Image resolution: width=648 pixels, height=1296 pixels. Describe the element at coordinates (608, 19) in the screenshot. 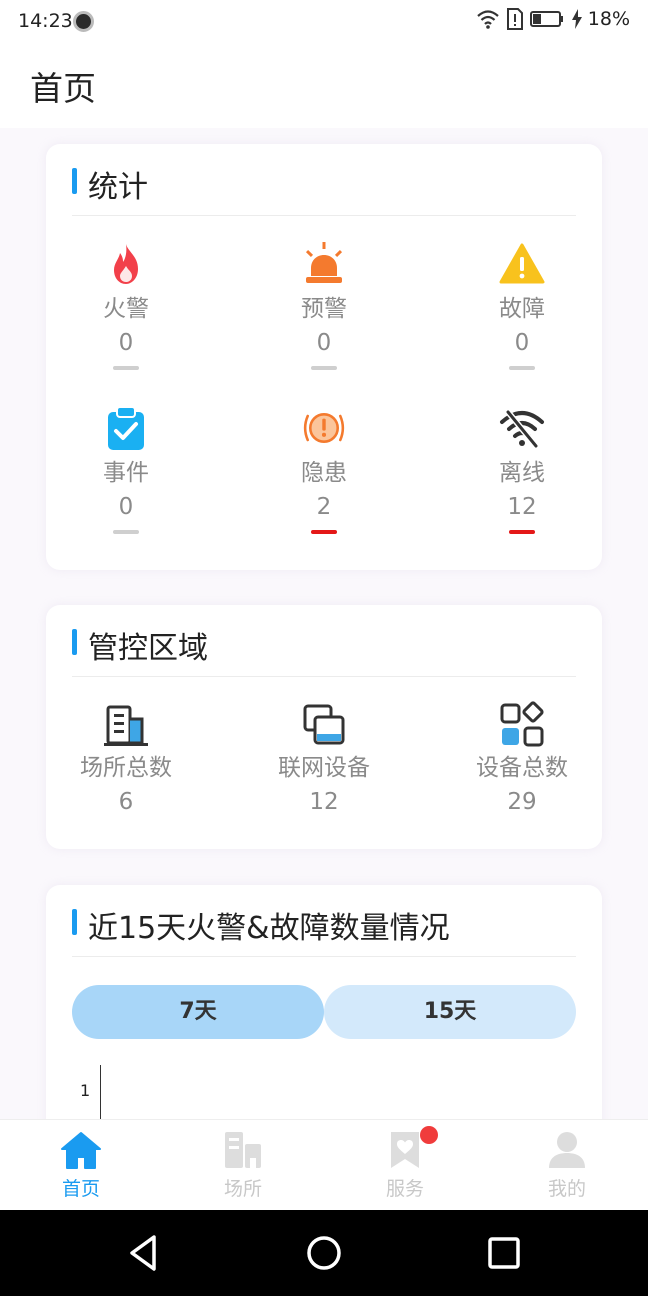

I see `battery-percentage: 18%` at that location.